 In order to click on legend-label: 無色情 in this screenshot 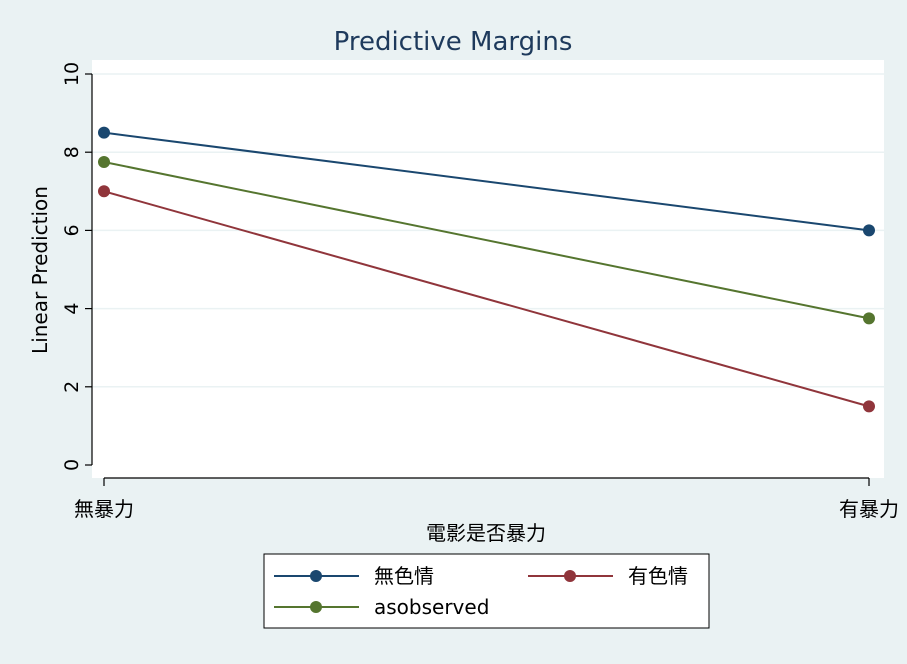, I will do `click(404, 576)`.